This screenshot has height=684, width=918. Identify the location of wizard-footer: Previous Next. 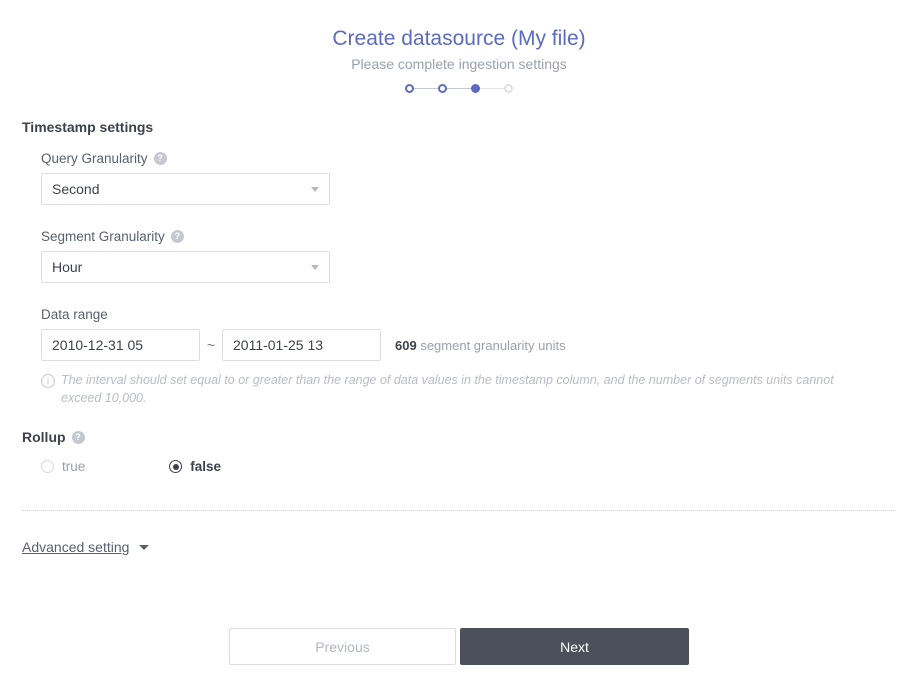
(459, 646).